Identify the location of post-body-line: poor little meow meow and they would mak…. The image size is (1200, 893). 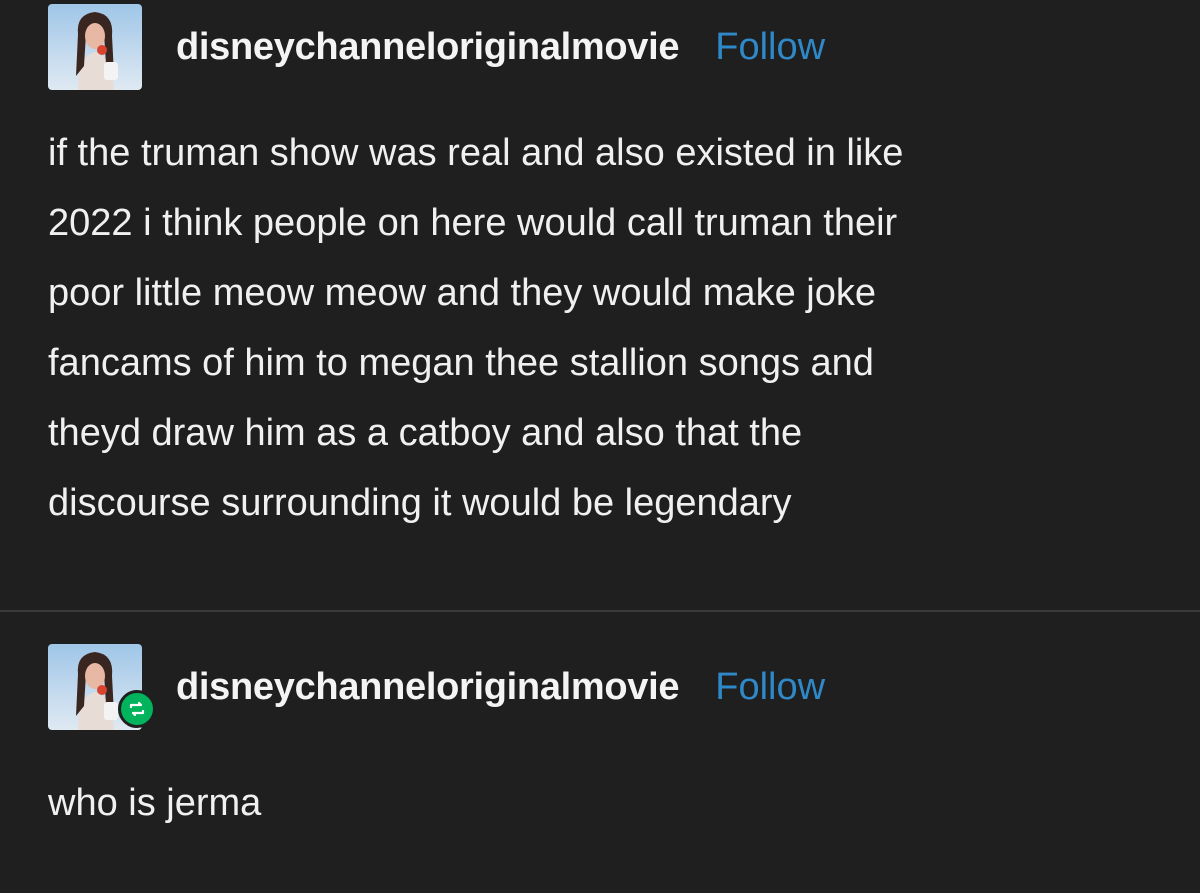
(462, 293).